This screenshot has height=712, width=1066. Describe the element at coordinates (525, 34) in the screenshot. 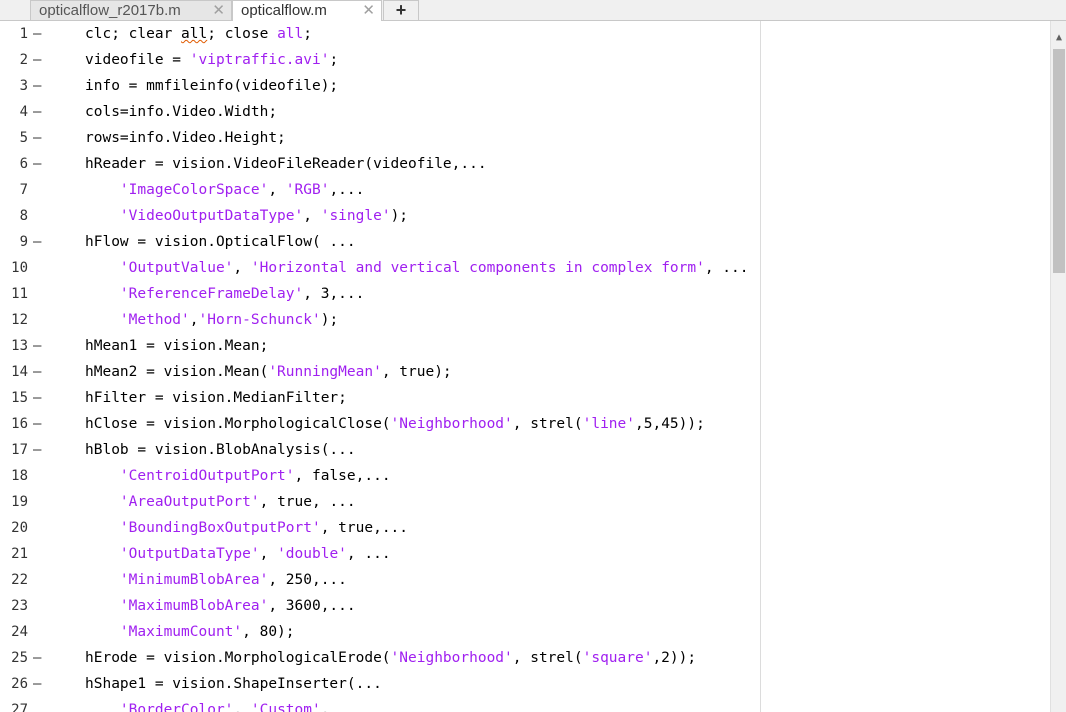

I see `code-line: 1 — clc; clear all; close all;` at that location.